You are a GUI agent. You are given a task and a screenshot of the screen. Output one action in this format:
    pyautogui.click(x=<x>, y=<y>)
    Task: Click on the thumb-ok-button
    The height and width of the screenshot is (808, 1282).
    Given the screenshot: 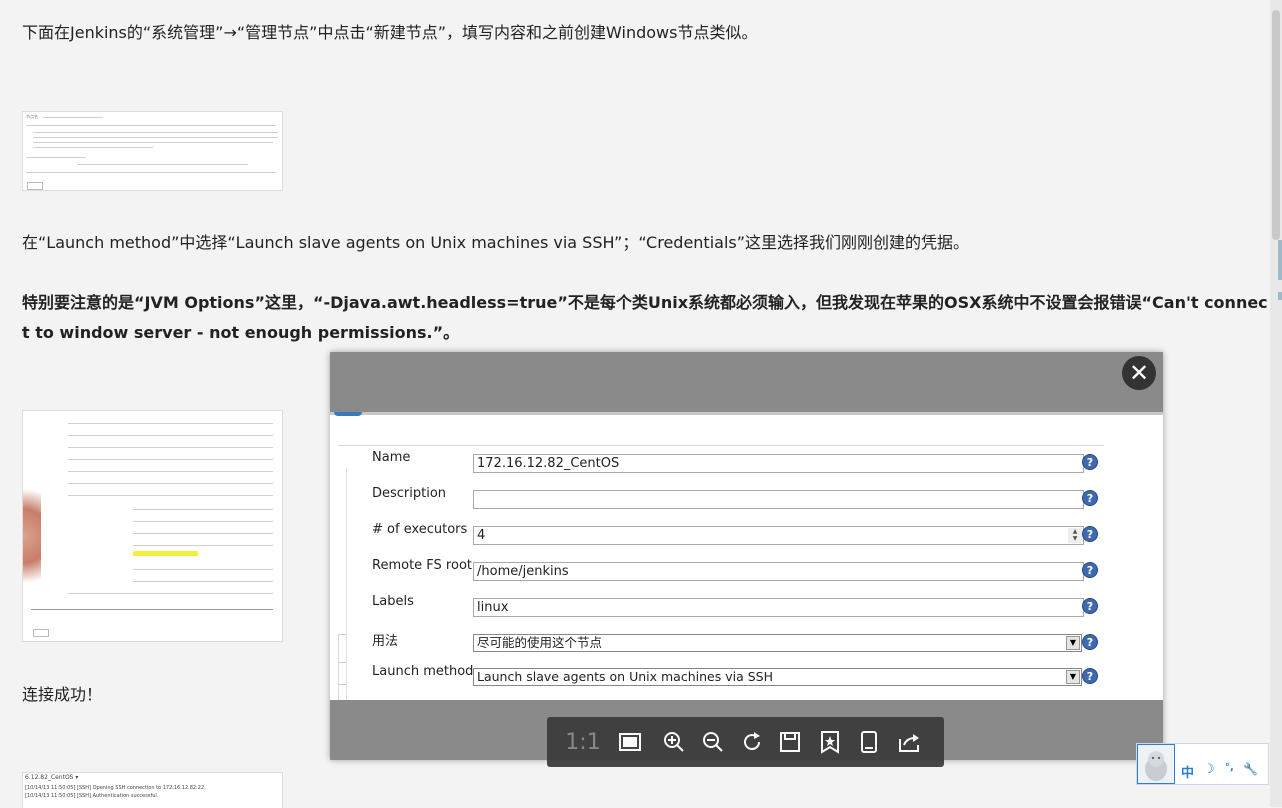 What is the action you would take?
    pyautogui.click(x=35, y=186)
    